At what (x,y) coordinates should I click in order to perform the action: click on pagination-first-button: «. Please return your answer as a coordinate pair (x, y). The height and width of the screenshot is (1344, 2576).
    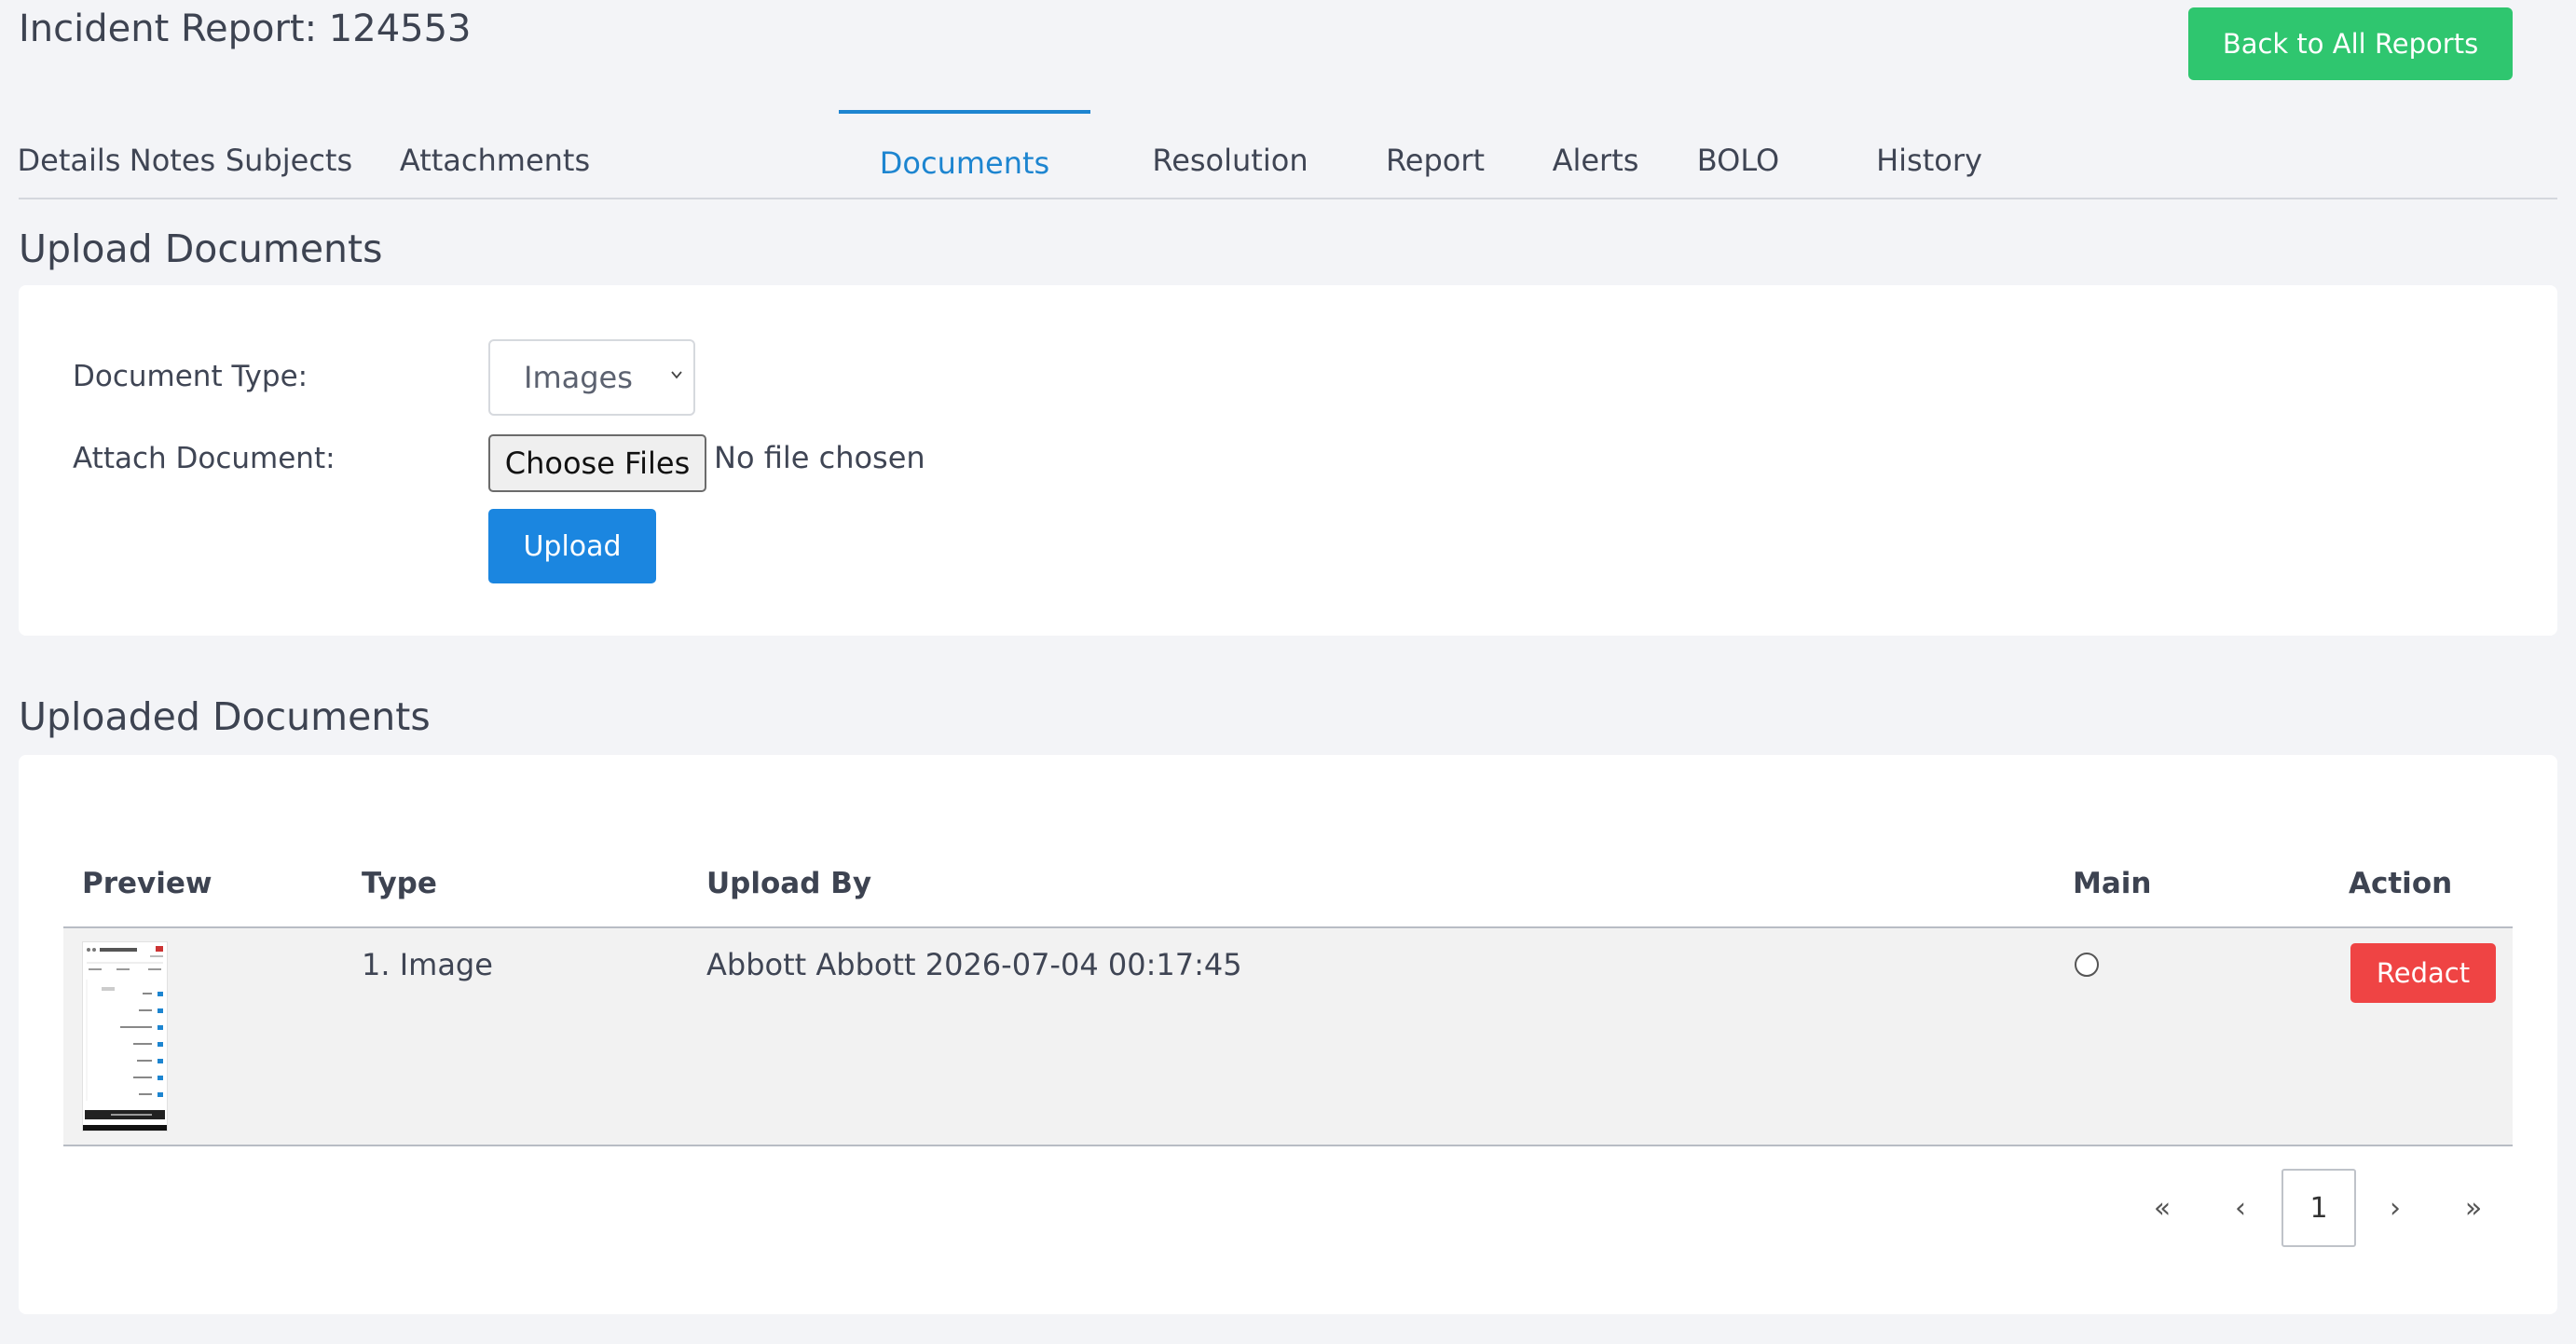
    Looking at the image, I should click on (2162, 1208).